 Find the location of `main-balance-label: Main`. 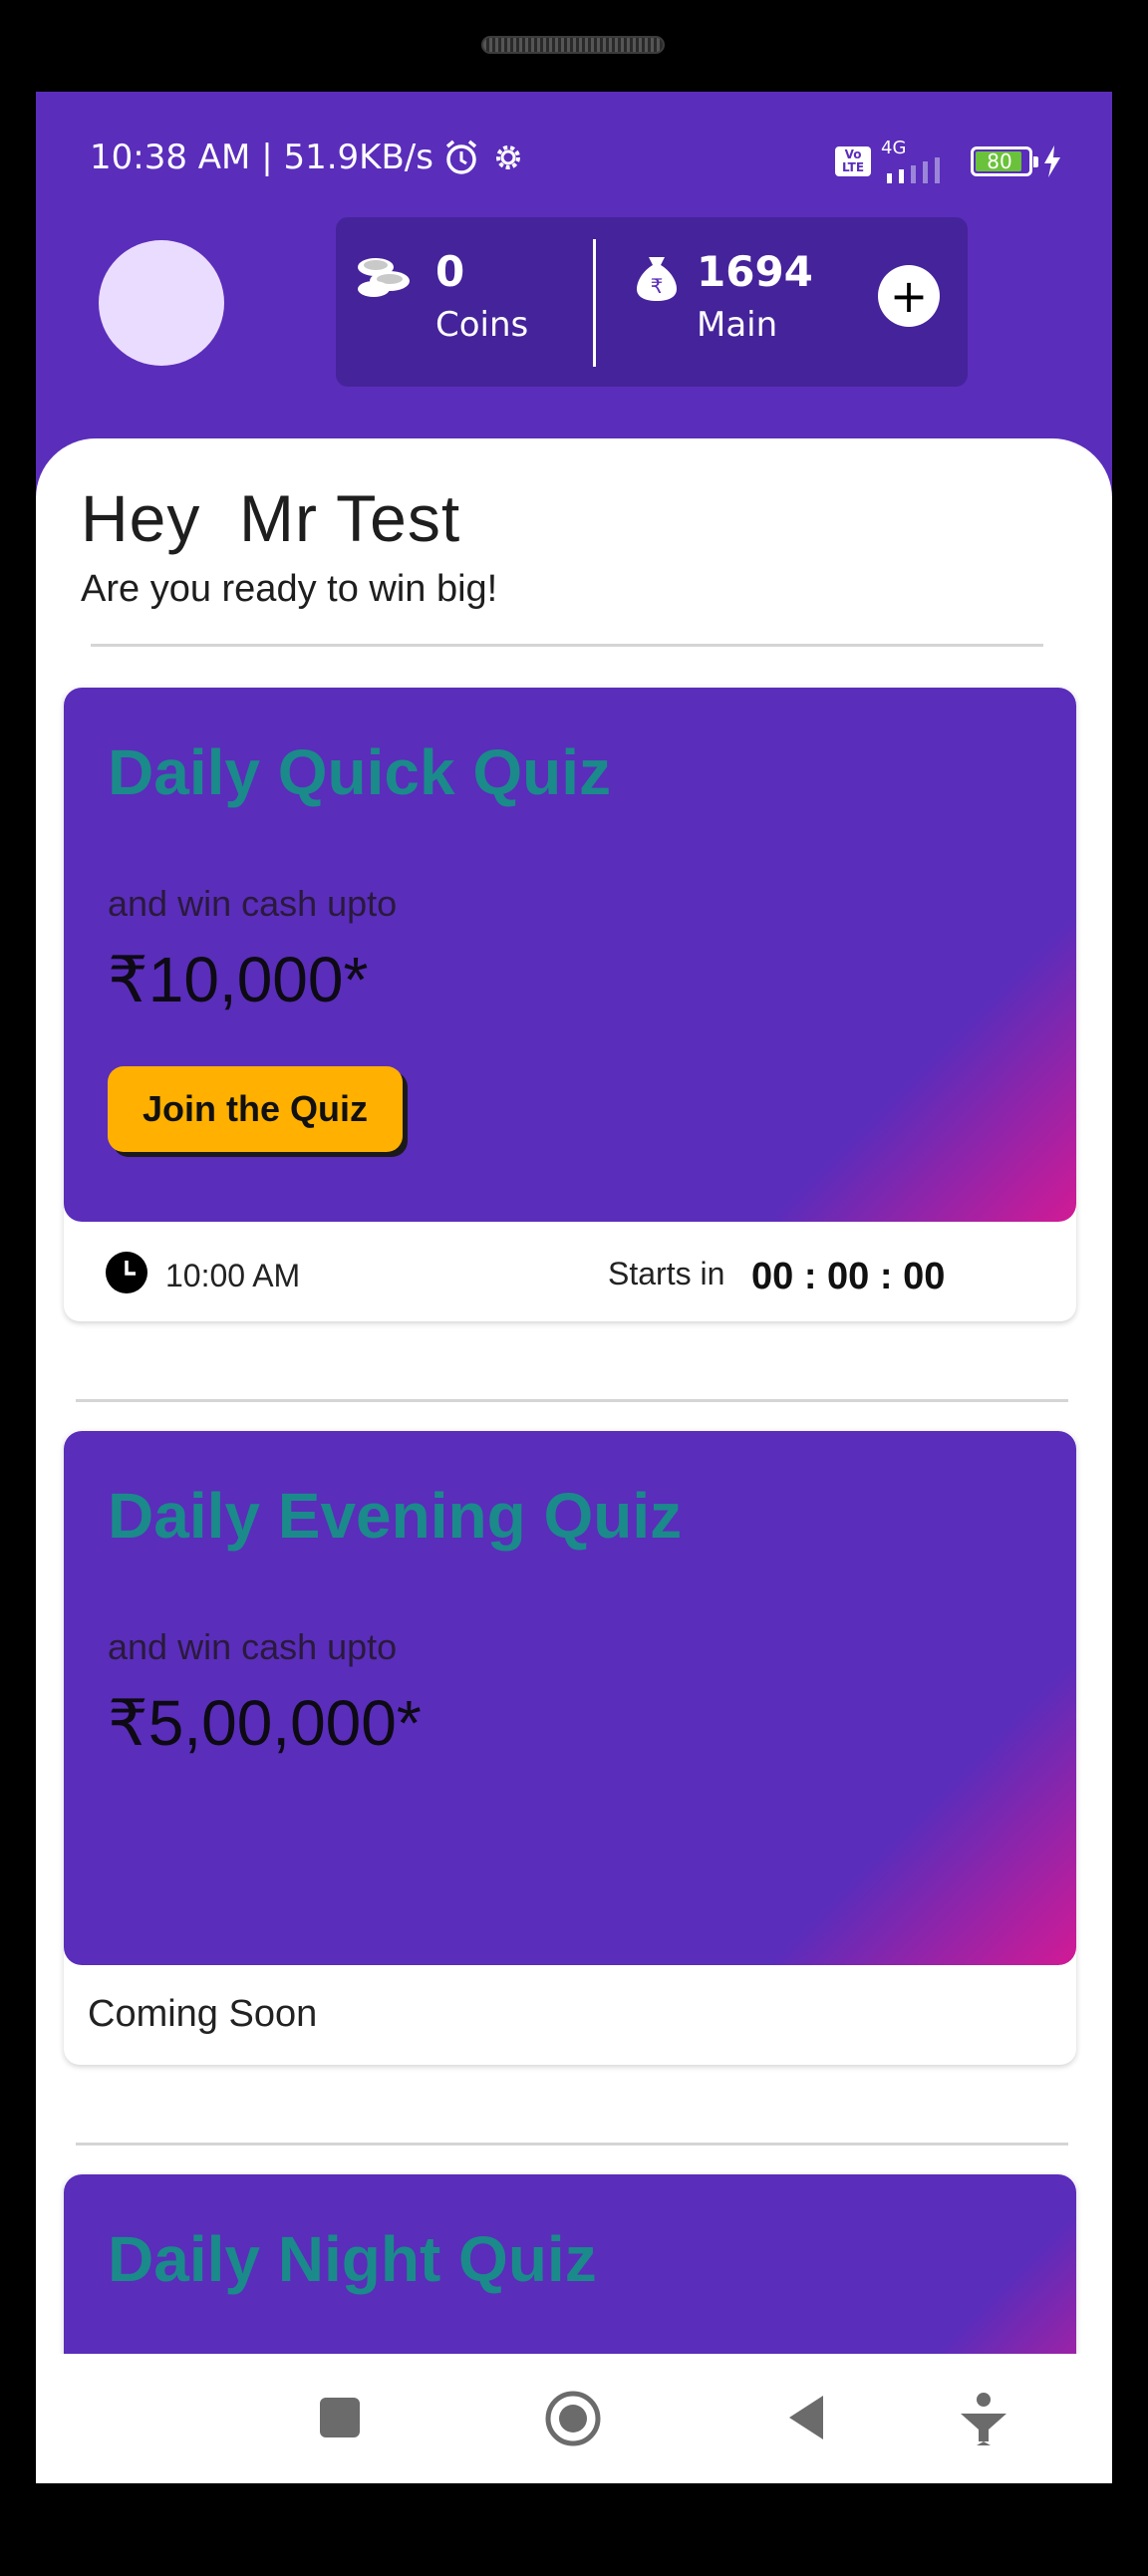

main-balance-label: Main is located at coordinates (737, 325).